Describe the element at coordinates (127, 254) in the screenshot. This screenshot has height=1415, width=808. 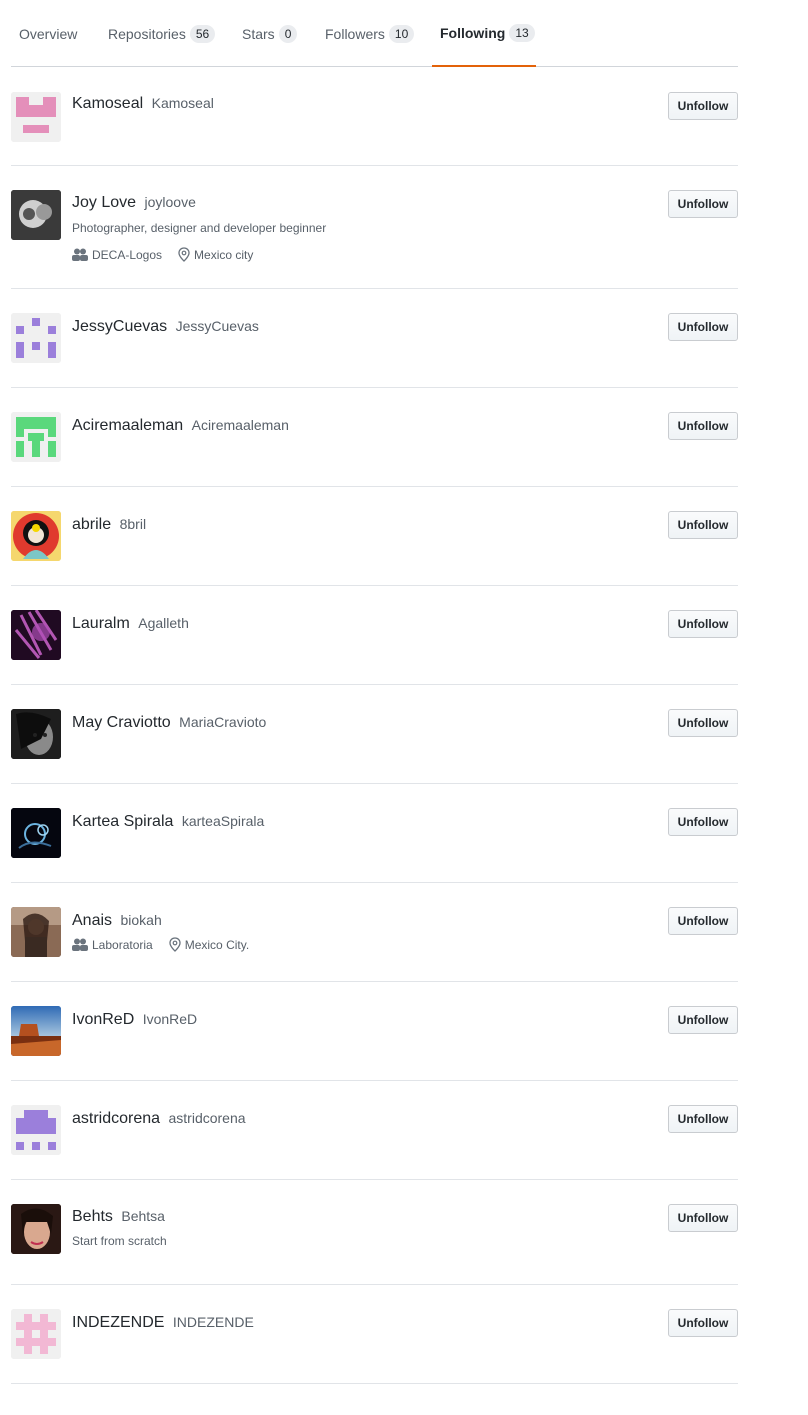
I see `user-organization: DECA-Logos` at that location.